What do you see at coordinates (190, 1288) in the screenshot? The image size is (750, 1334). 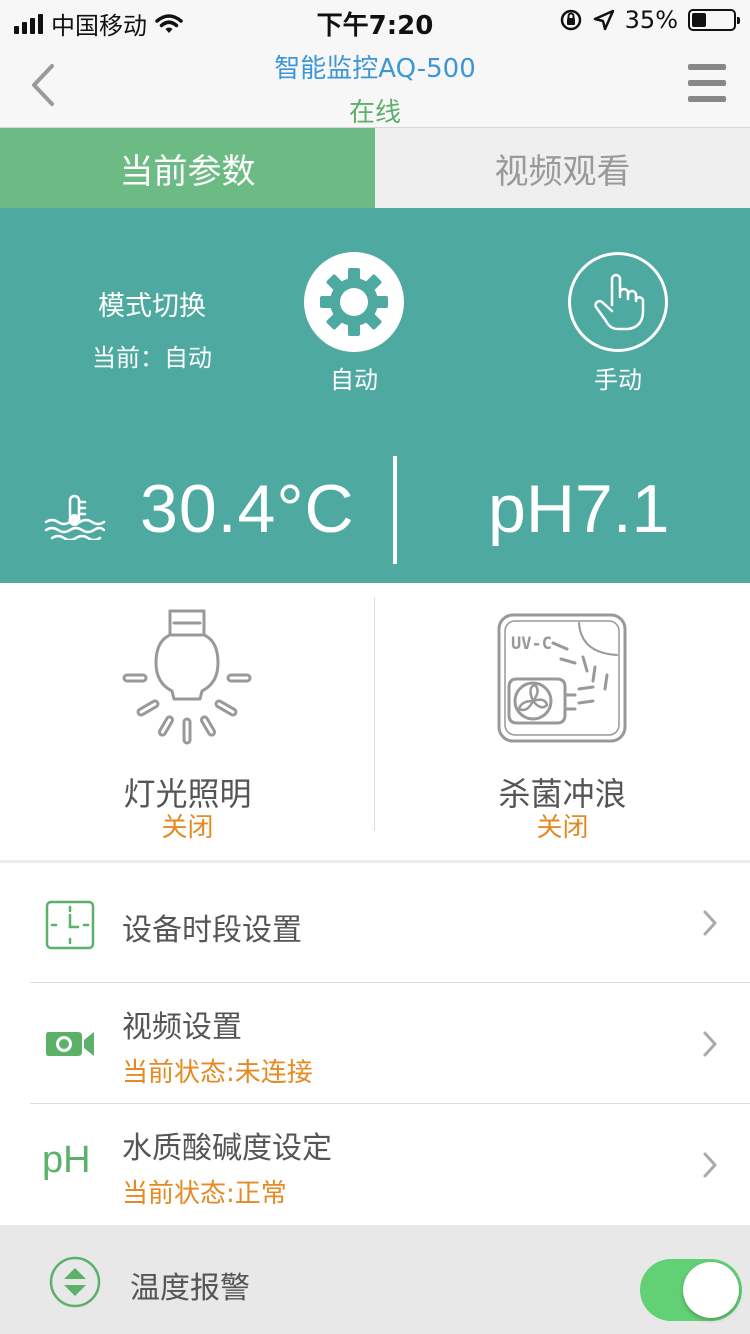 I see `temperature-alarm-label: 温度报警` at bounding box center [190, 1288].